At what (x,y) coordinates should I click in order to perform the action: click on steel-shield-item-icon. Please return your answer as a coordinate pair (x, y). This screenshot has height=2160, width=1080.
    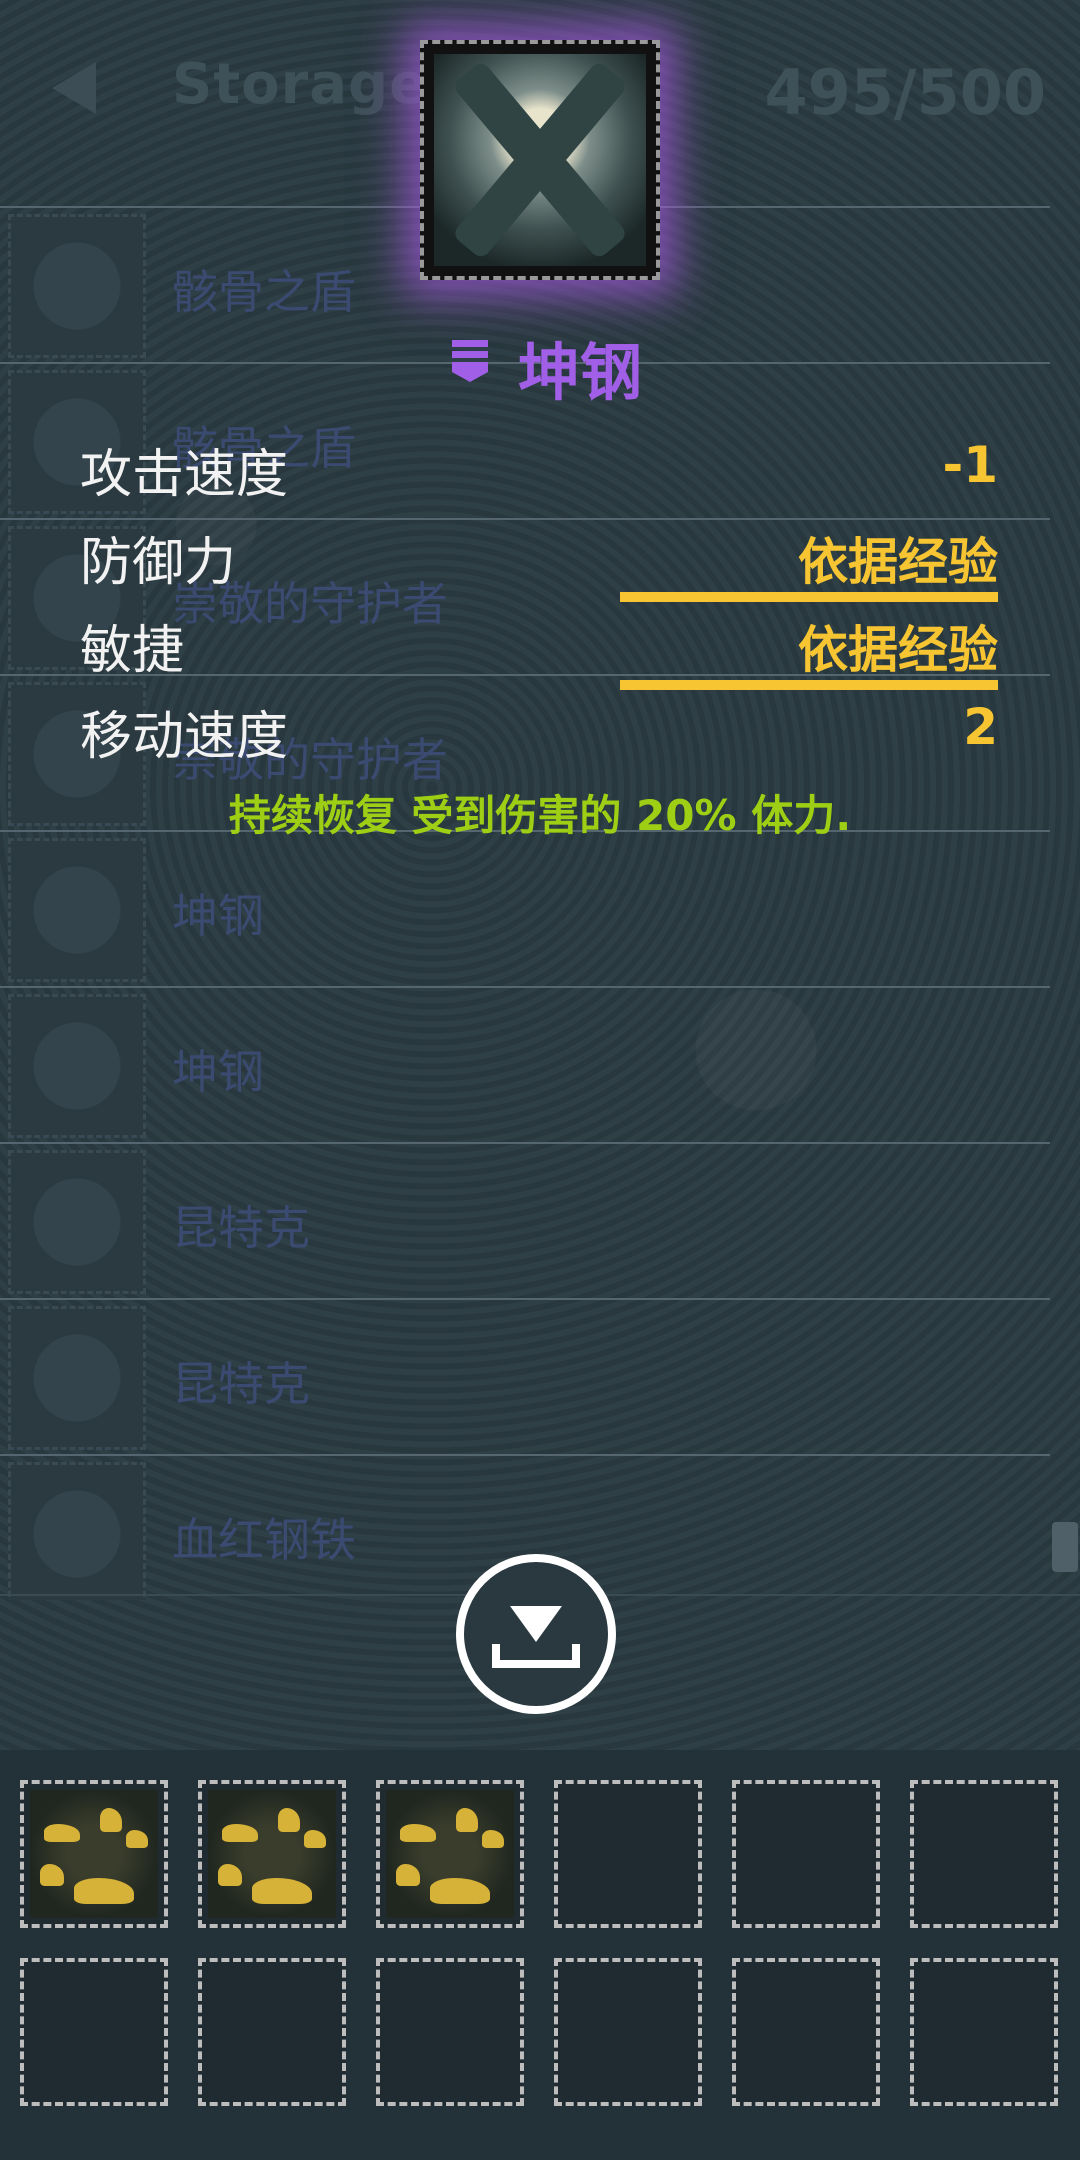
    Looking at the image, I should click on (540, 160).